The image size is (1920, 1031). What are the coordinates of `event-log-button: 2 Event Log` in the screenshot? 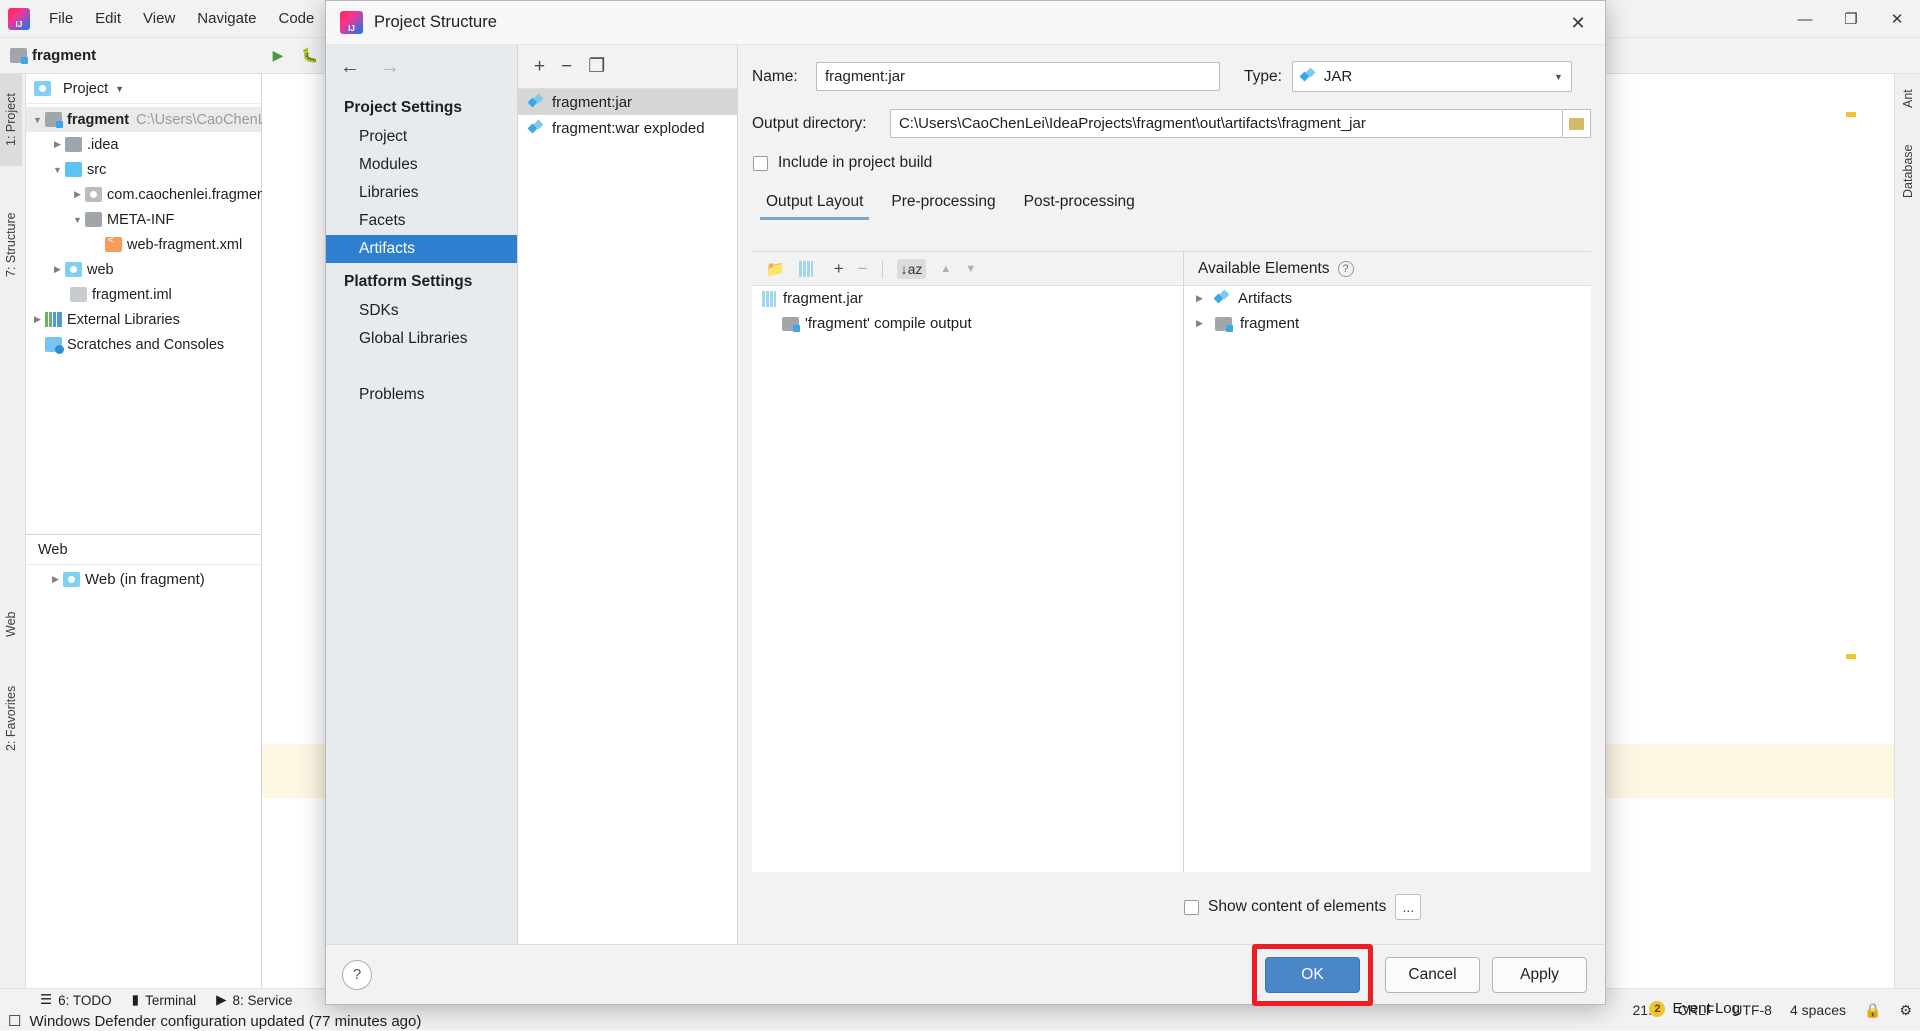 It's located at (1694, 1008).